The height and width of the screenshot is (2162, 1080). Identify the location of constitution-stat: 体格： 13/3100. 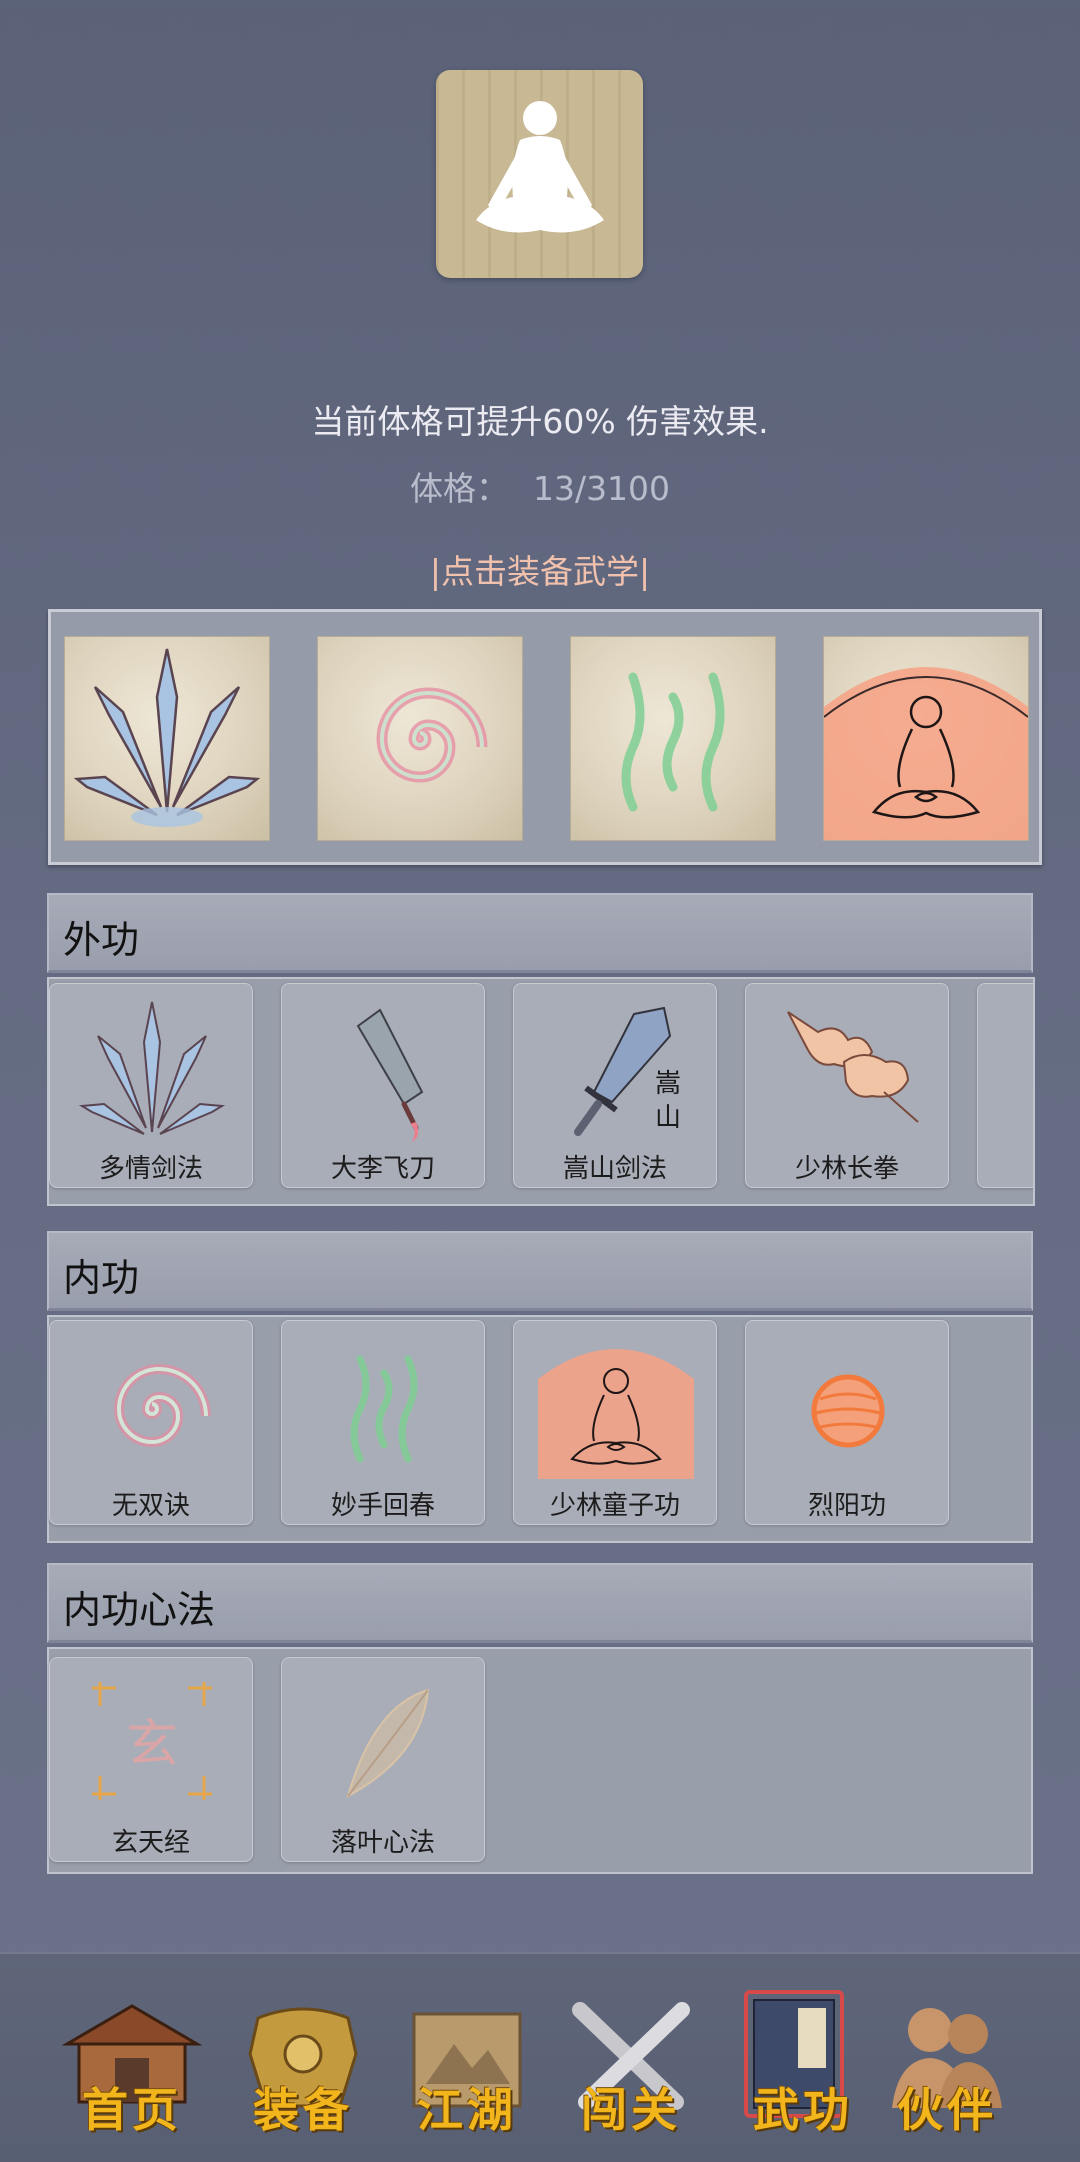
(540, 486).